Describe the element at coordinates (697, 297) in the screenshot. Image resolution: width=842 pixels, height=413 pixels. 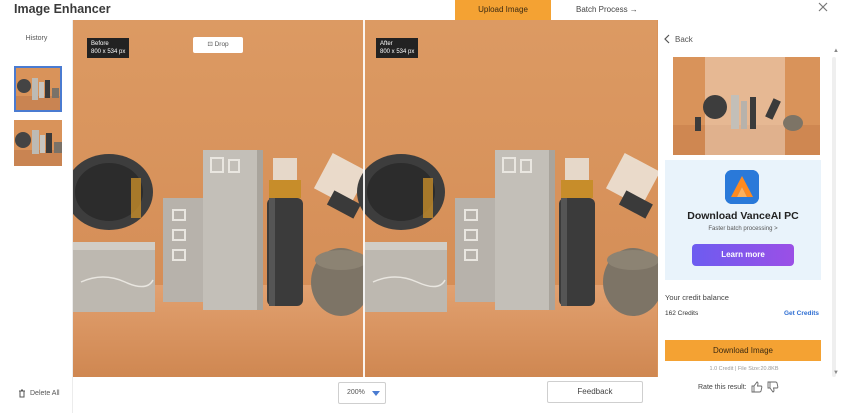
I see `credit-balance-label: Your credit balance` at that location.